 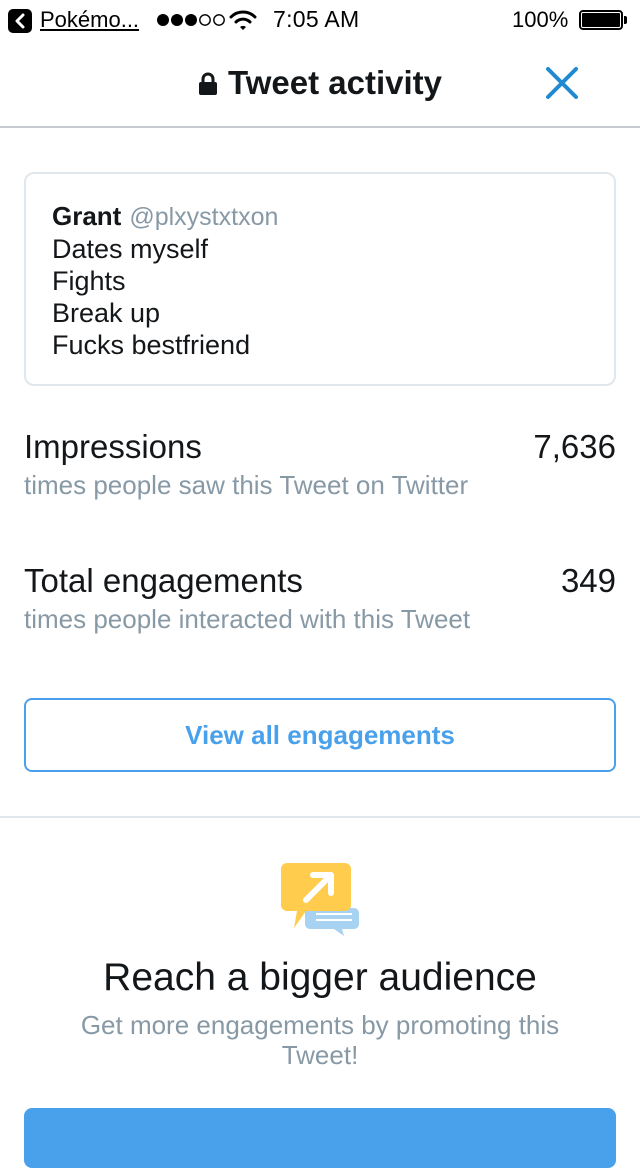 I want to click on navigation-bar: Tweet activity, so click(x=320, y=84).